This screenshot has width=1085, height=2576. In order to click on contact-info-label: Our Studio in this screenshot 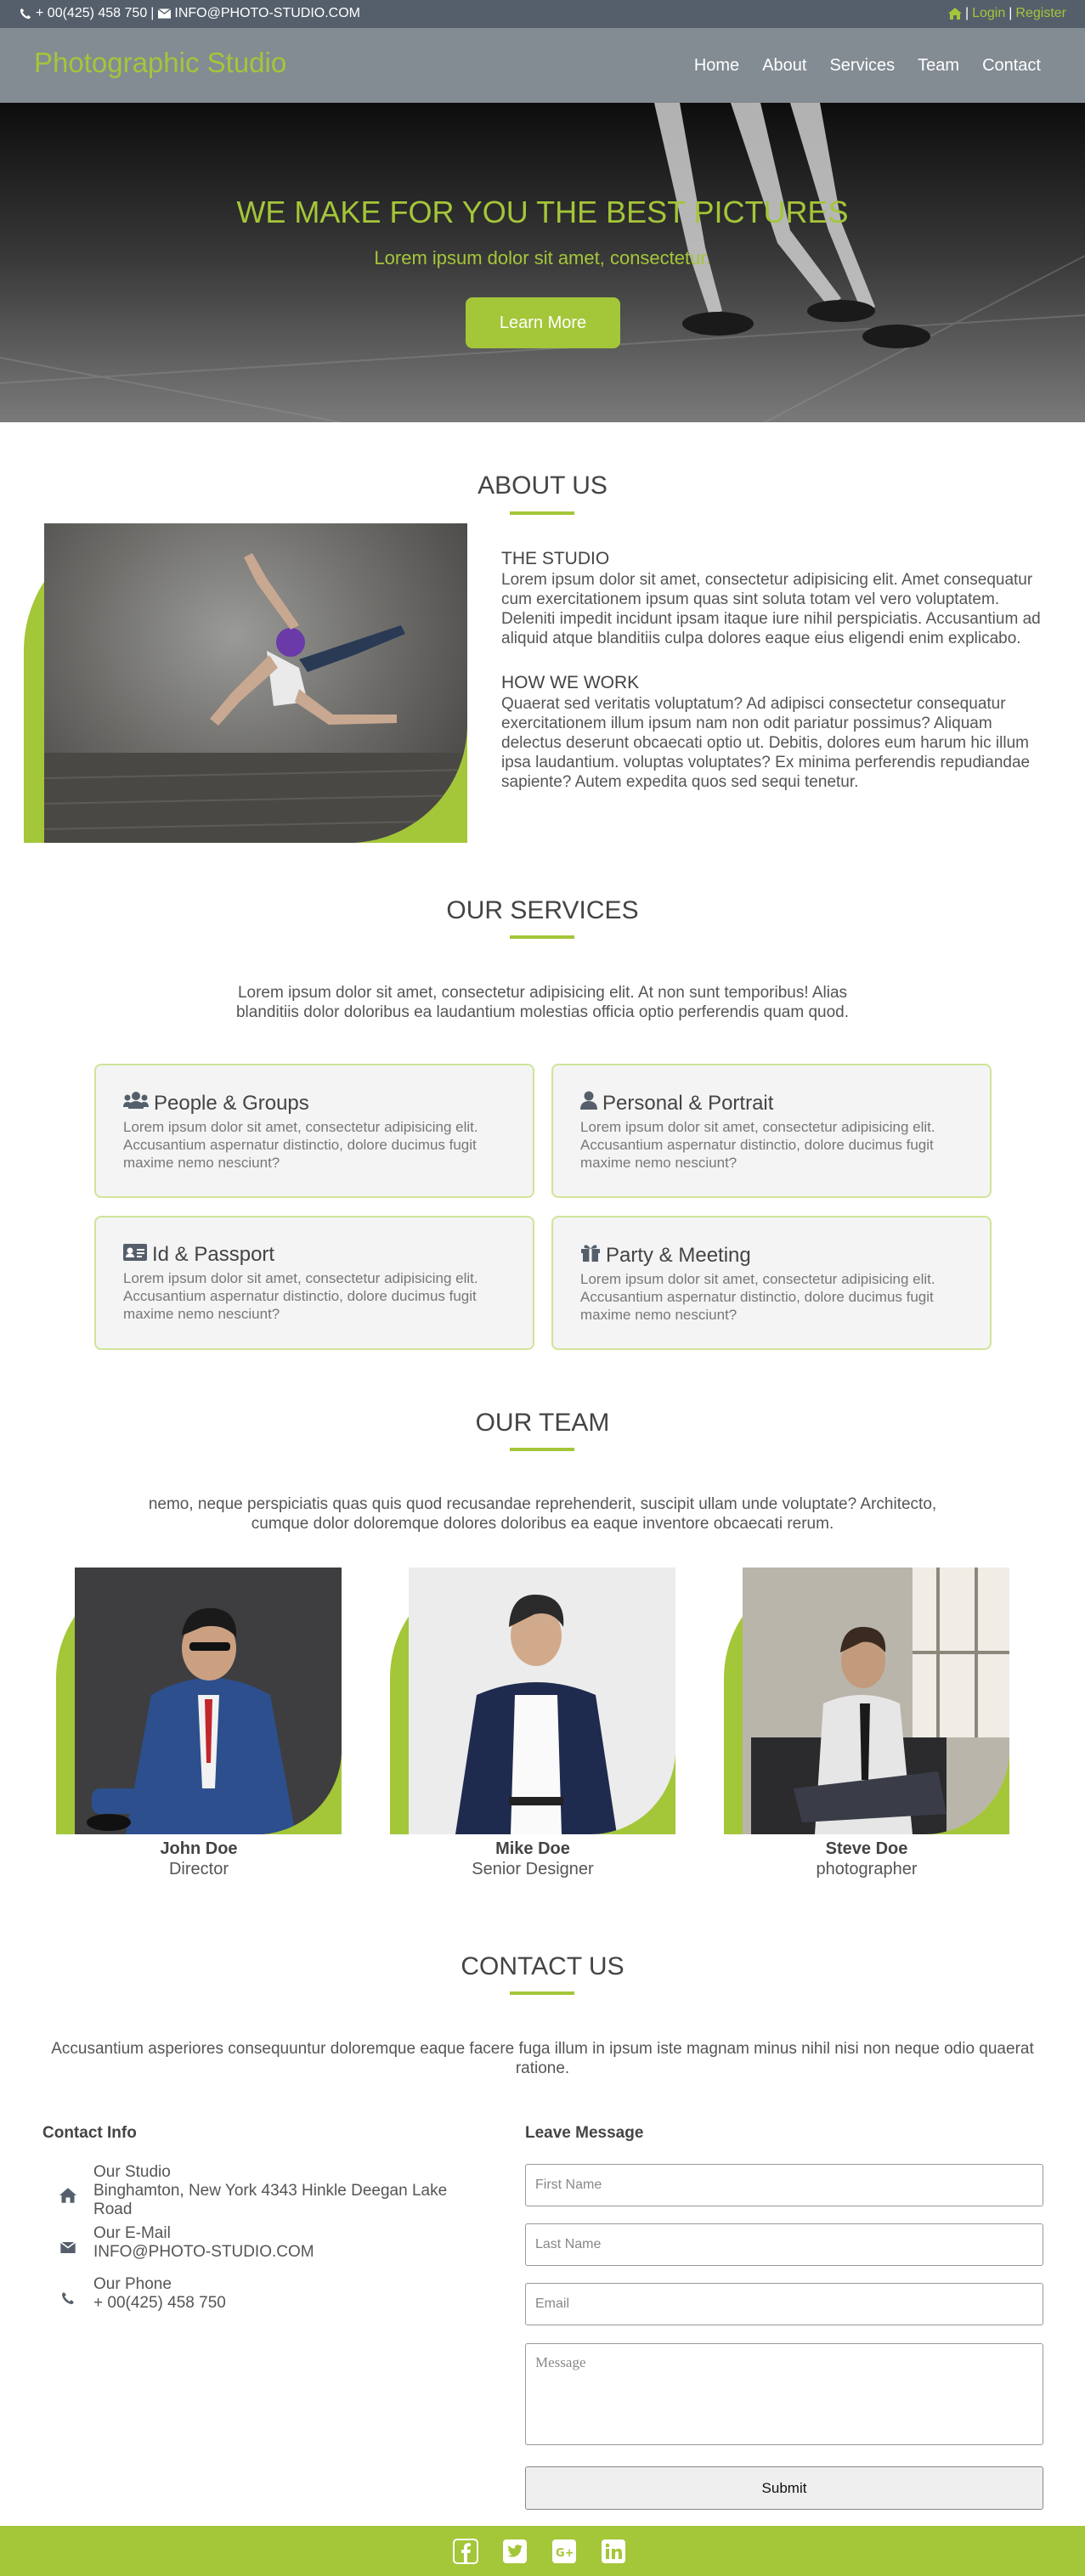, I will do `click(132, 2172)`.